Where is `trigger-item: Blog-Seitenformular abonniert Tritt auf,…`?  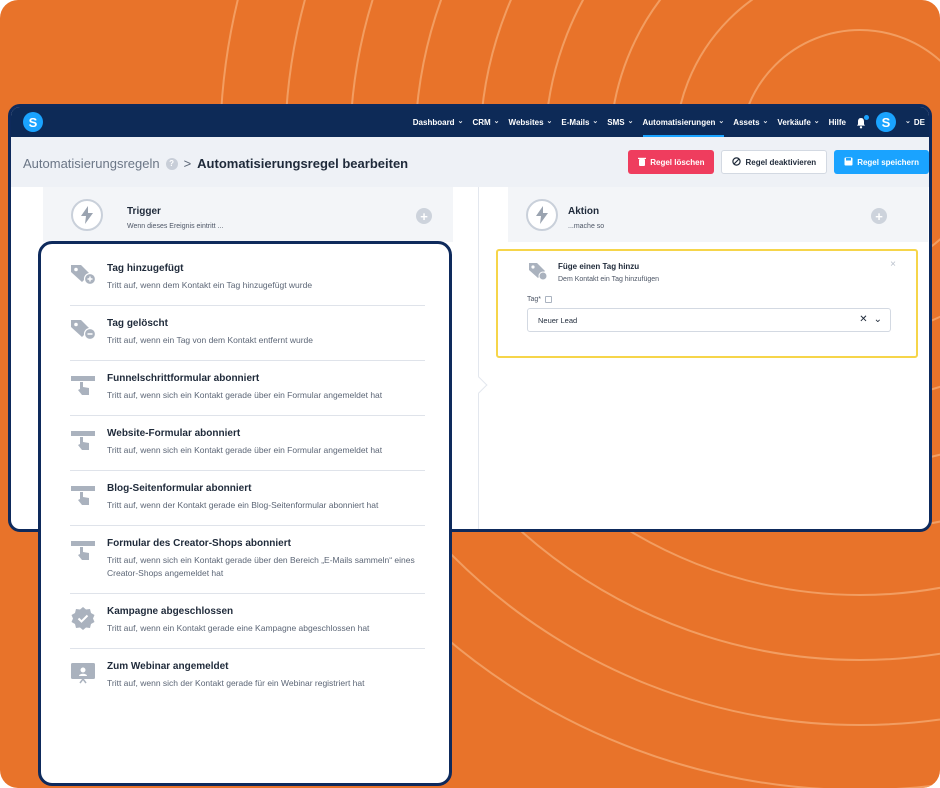
trigger-item: Blog-Seitenformular abonniert Tritt auf,… is located at coordinates (247, 498).